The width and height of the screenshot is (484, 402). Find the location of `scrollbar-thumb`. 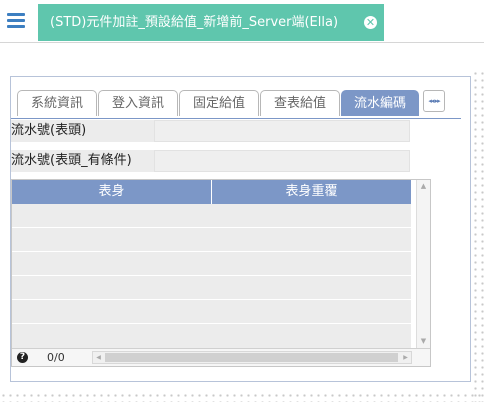

scrollbar-thumb is located at coordinates (251, 357).